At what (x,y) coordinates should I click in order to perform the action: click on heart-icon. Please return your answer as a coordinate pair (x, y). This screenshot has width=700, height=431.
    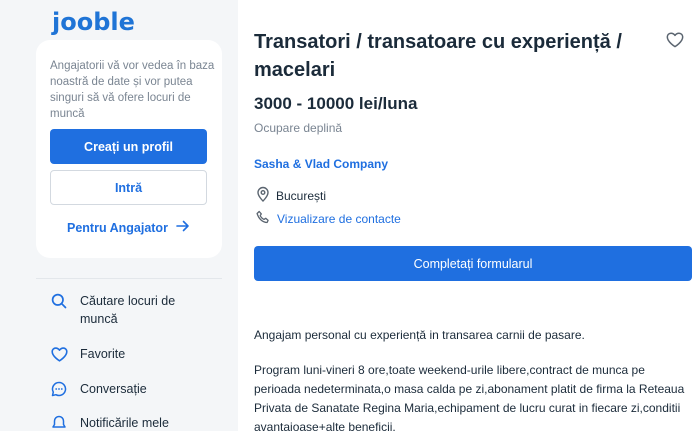
    Looking at the image, I should click on (59, 354).